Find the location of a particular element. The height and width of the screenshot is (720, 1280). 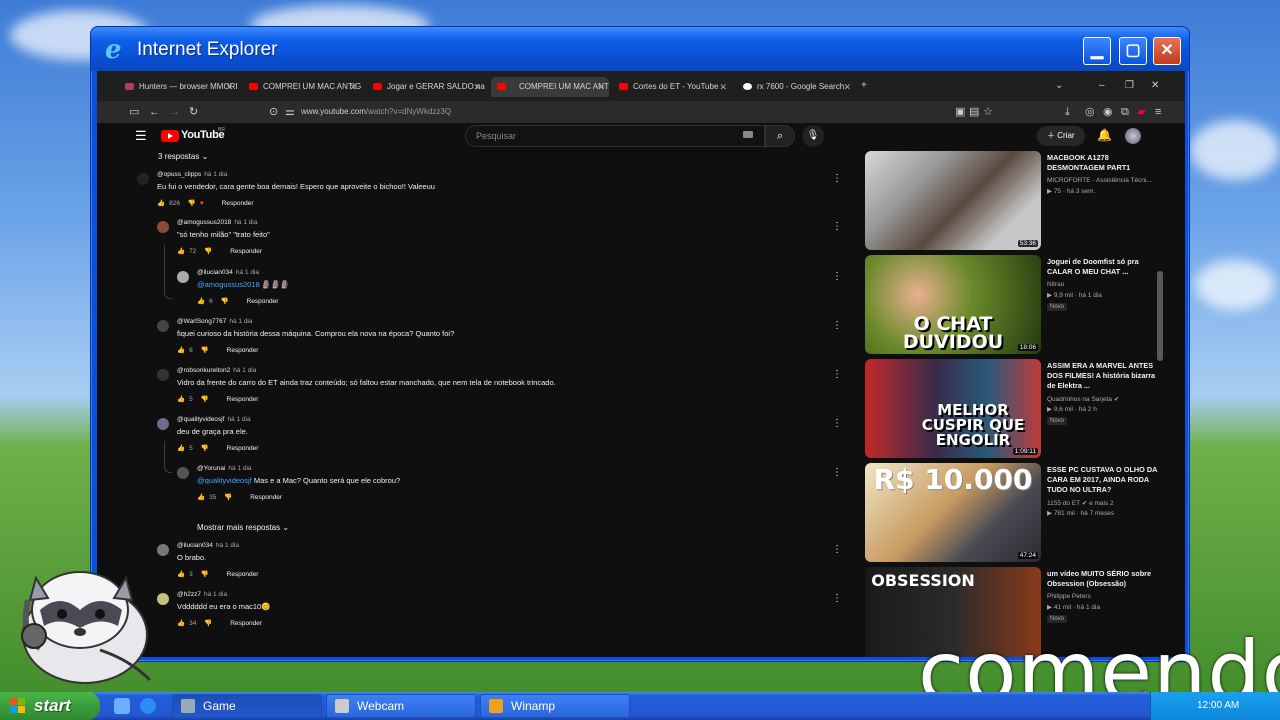

reload-icon: ↻ is located at coordinates (193, 112).